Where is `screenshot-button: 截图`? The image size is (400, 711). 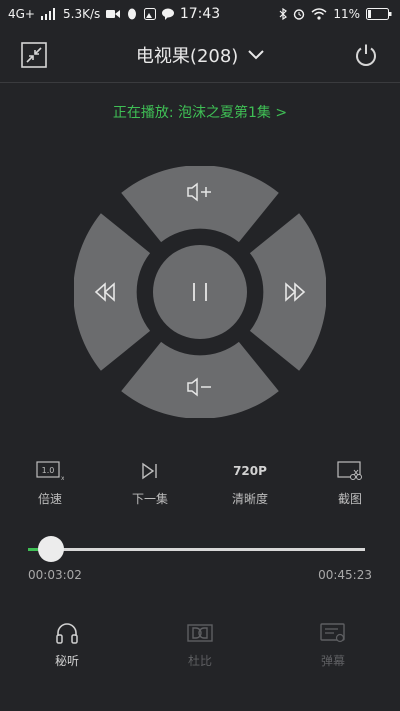
screenshot-button: 截图 is located at coordinates (350, 483).